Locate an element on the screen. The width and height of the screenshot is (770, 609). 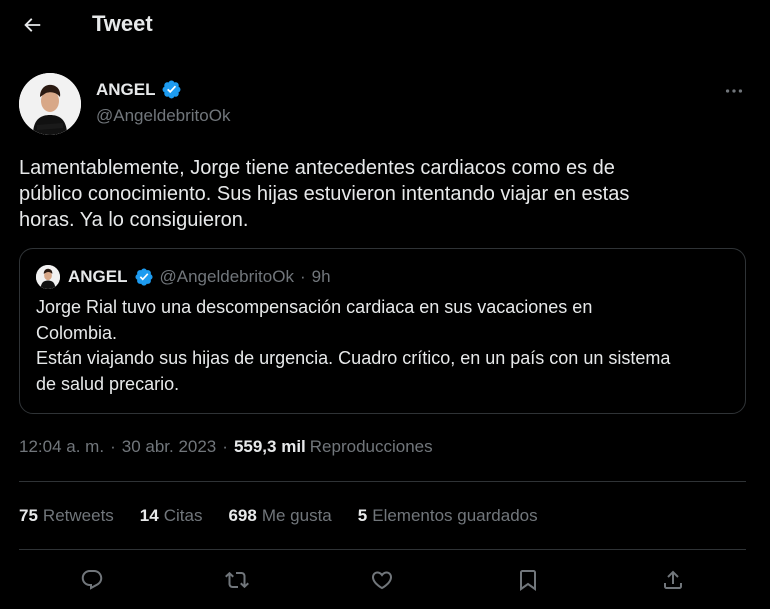
bookmarks-label: Elementos guardados is located at coordinates (455, 515).